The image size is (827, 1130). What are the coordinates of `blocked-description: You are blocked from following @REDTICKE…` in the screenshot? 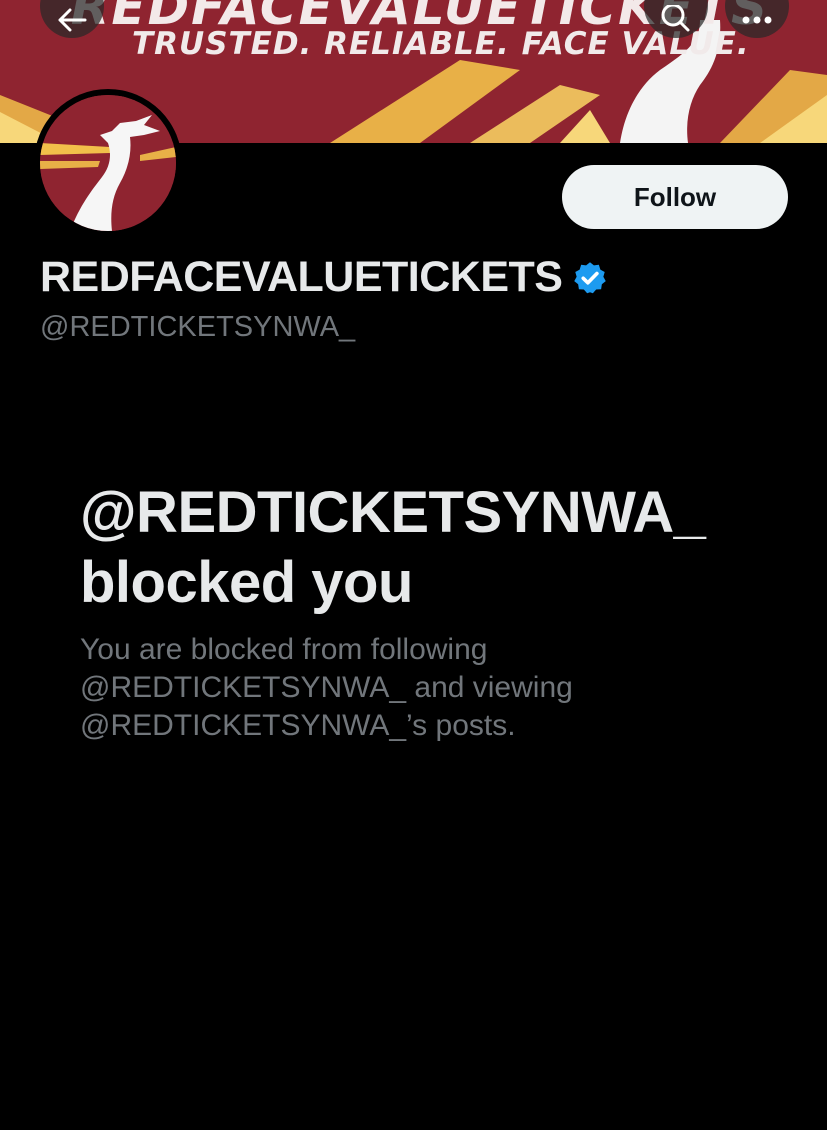 It's located at (326, 687).